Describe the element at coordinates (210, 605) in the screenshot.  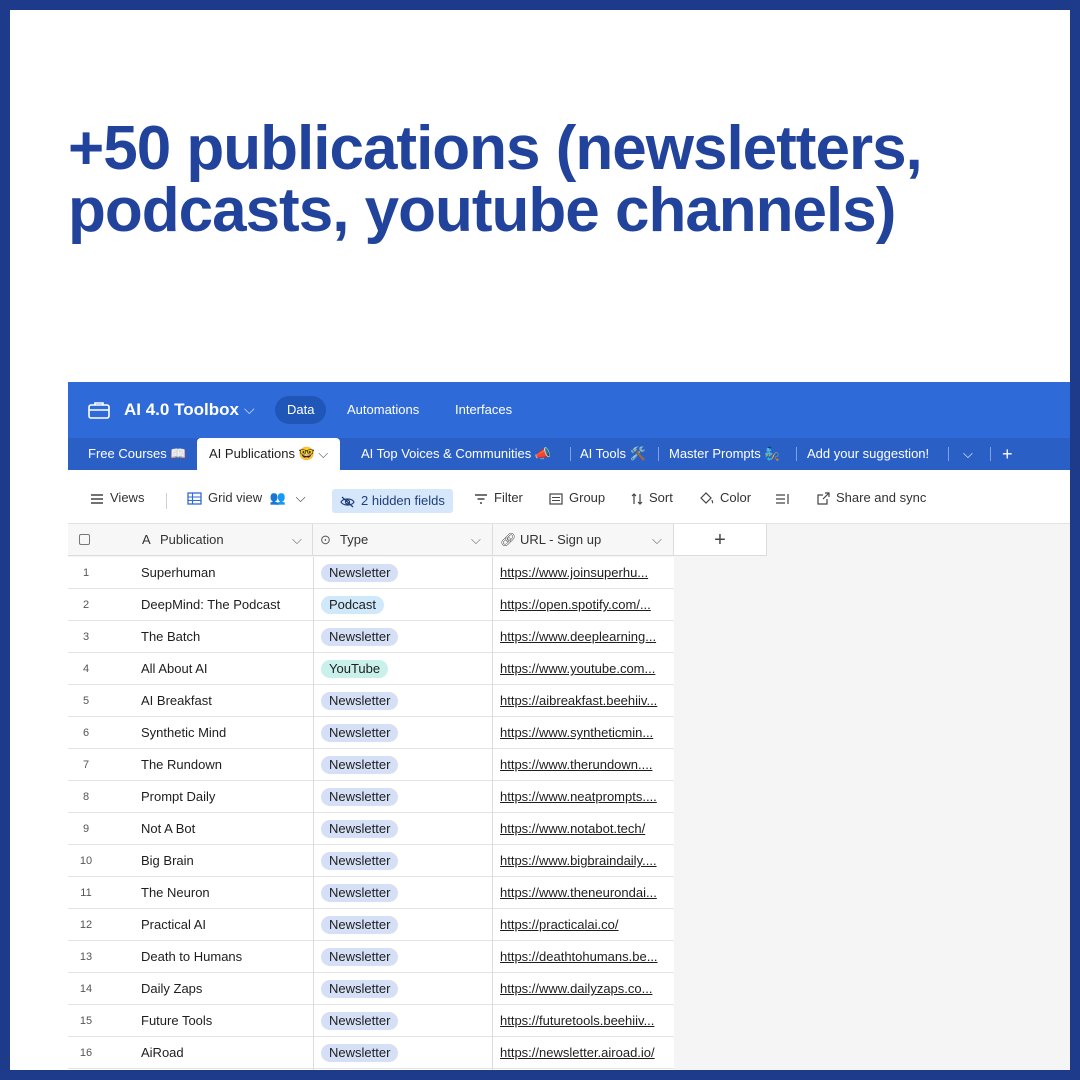
I see `publication-cell: DeepMind: The Podcast` at that location.